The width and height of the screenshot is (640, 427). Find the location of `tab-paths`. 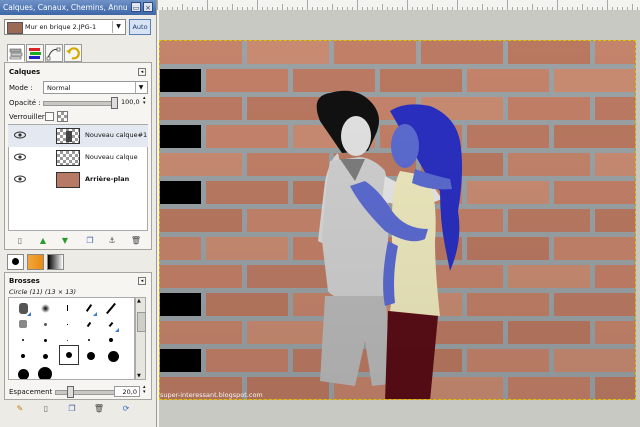

tab-paths is located at coordinates (54, 53).